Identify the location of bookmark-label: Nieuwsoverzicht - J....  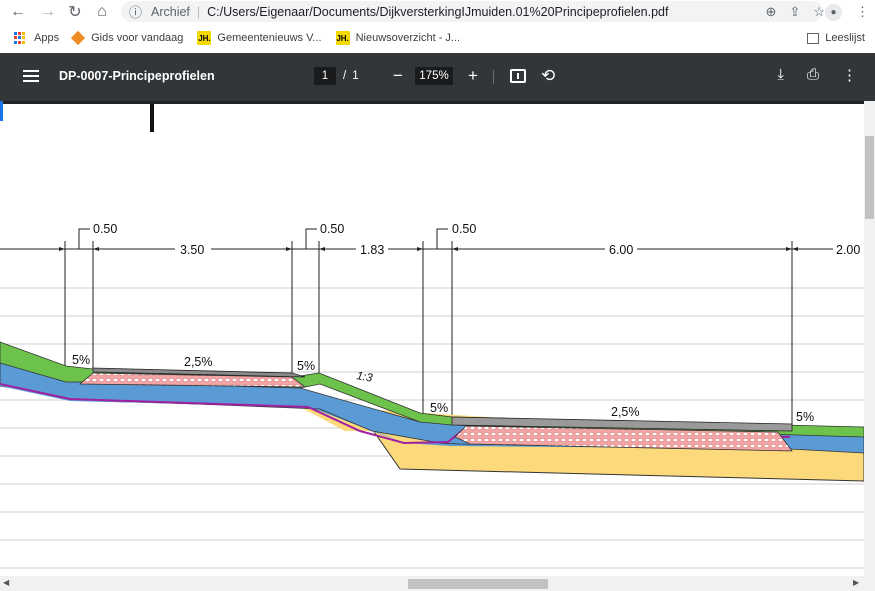
(408, 38).